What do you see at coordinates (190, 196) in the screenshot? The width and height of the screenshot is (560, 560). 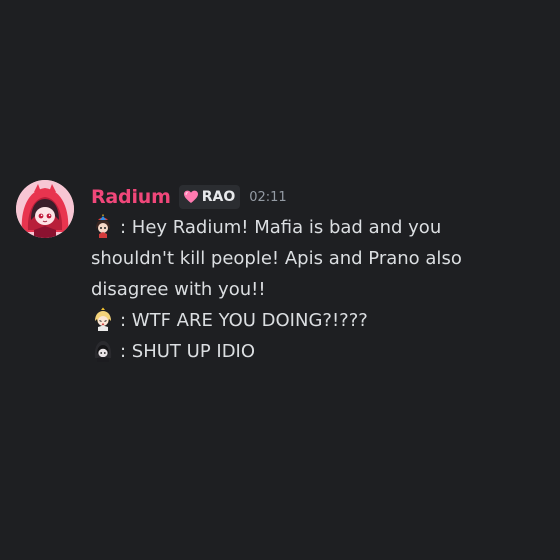 I see `pink-heart-icon` at bounding box center [190, 196].